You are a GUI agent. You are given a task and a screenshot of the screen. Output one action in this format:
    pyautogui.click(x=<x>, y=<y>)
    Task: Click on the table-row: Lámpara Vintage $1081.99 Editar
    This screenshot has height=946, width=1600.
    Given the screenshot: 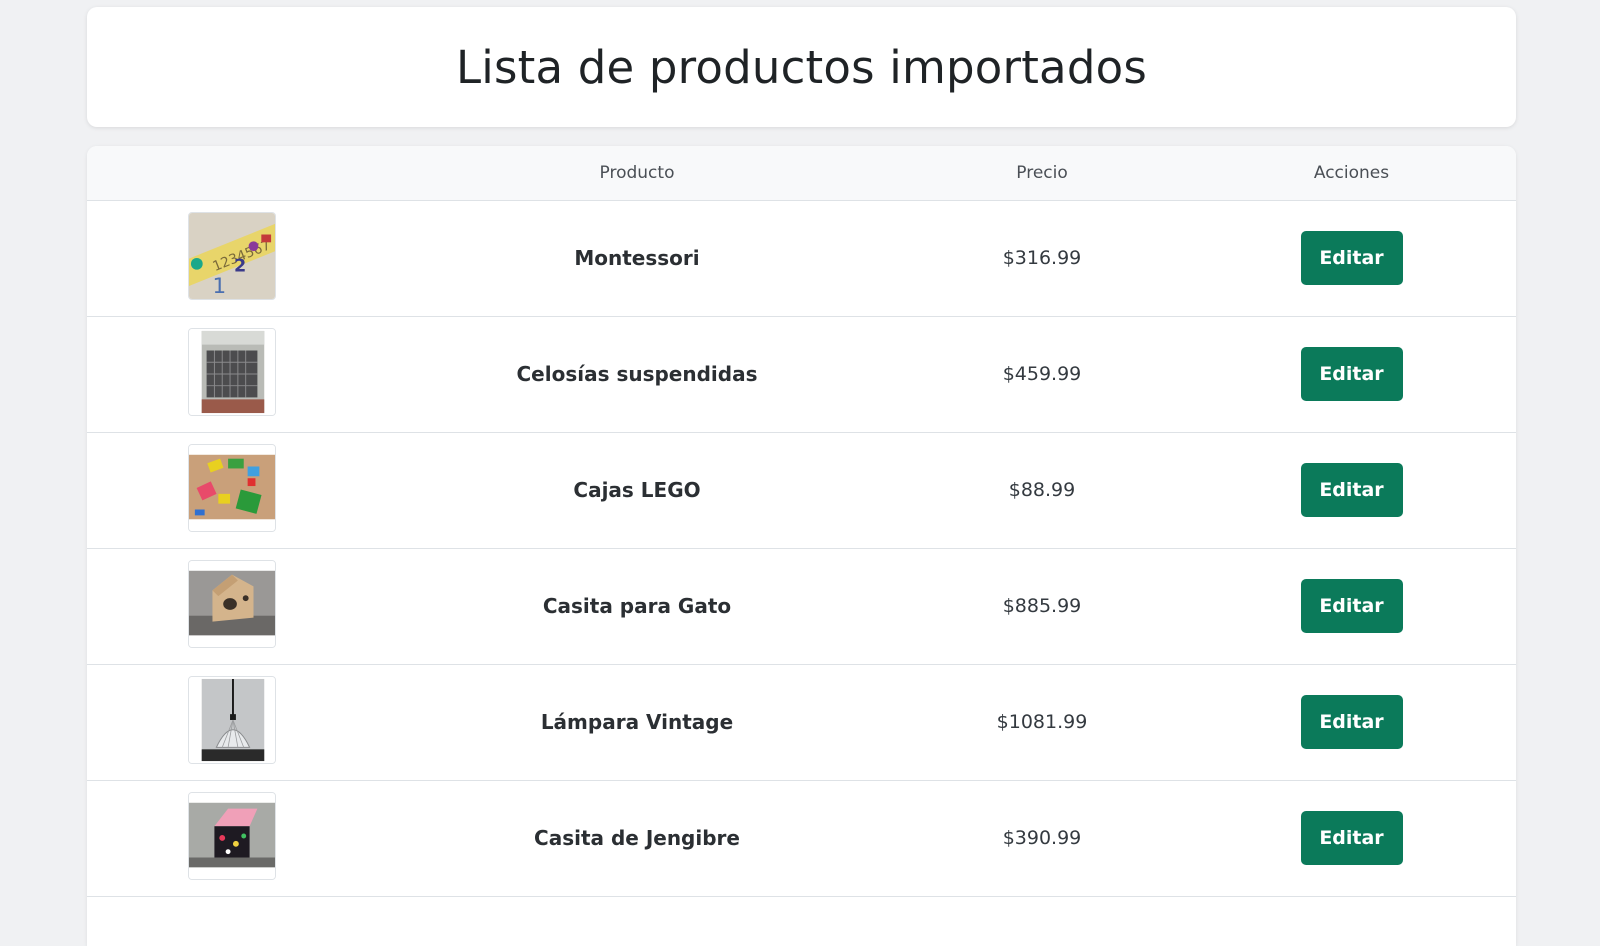 What is the action you would take?
    pyautogui.click(x=801, y=722)
    